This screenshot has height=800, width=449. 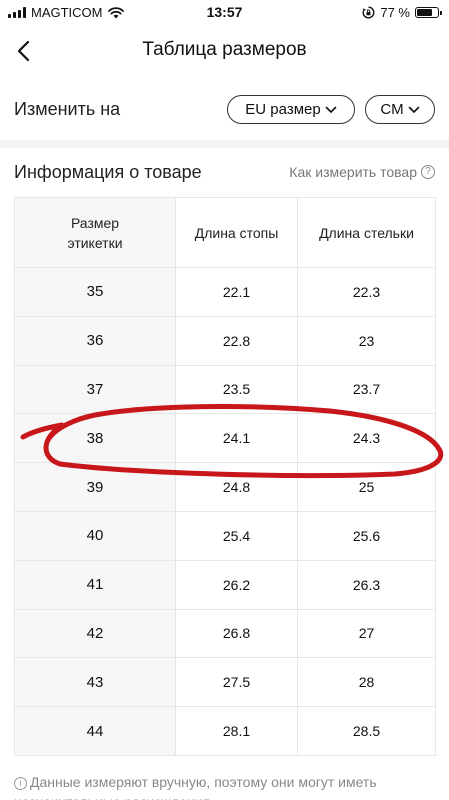 I want to click on size-cell: 41, so click(x=95, y=584).